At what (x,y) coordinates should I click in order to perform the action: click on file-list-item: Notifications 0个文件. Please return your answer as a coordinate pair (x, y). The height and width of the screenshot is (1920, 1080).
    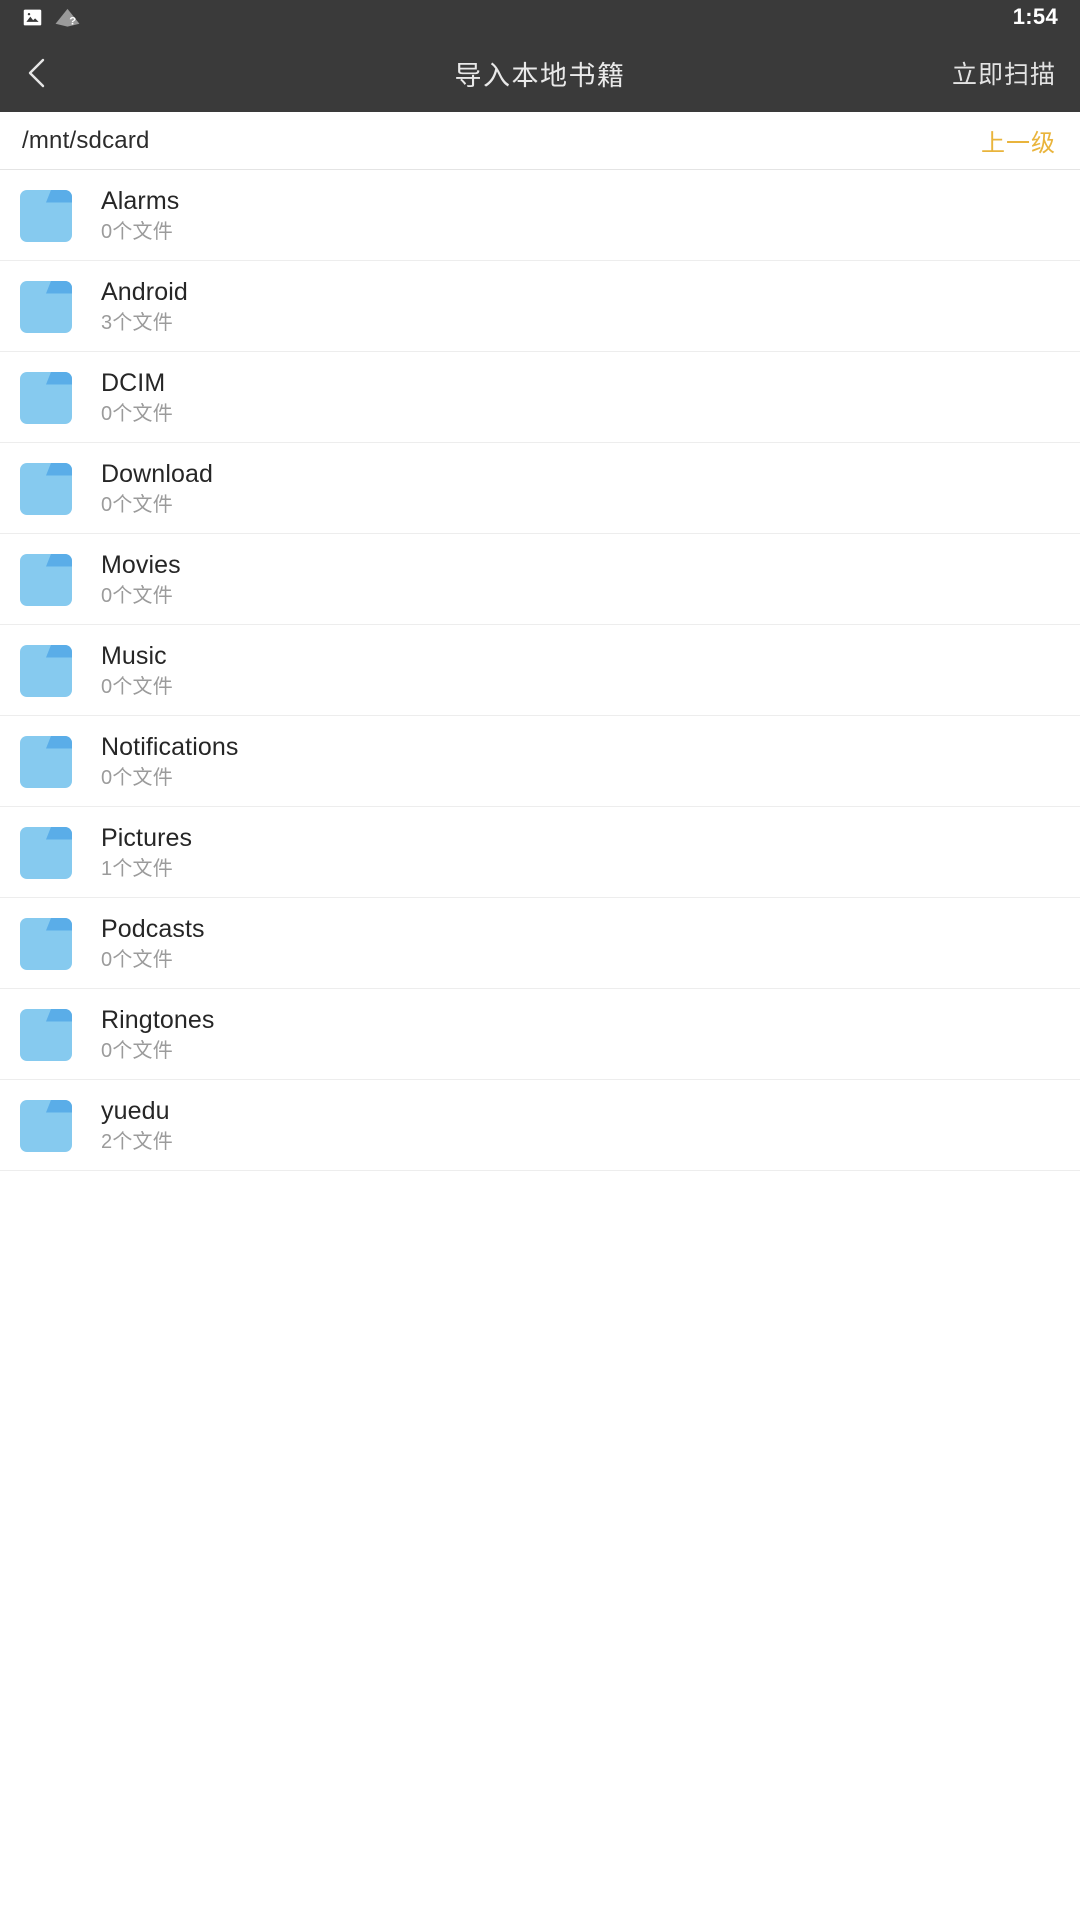
    Looking at the image, I should click on (540, 761).